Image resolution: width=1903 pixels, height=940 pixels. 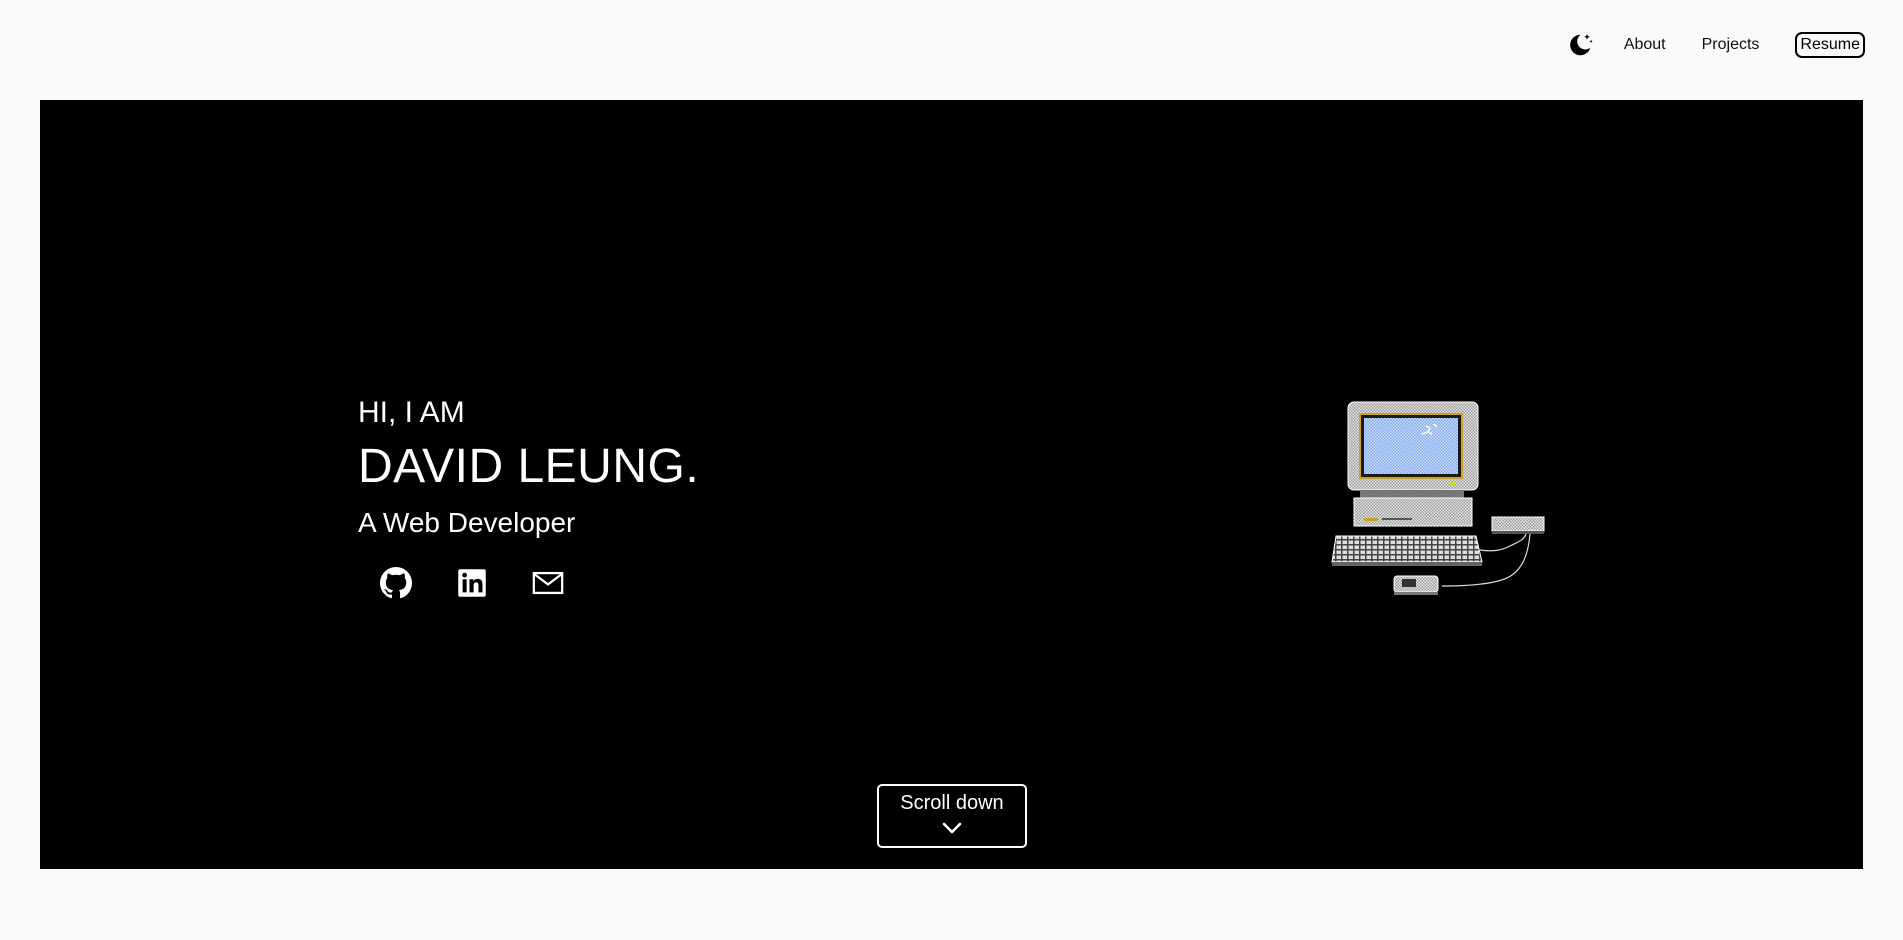 I want to click on github-link, so click(x=396, y=583).